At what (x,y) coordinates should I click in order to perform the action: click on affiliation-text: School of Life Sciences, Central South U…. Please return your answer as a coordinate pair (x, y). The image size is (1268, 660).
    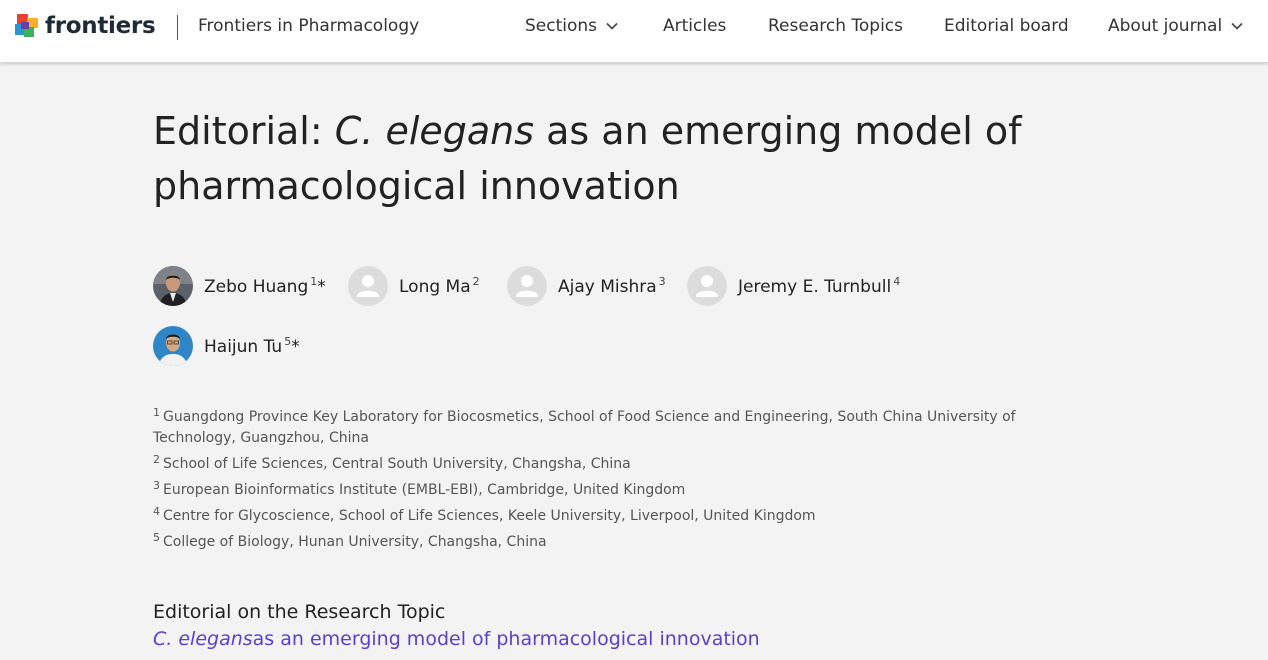
    Looking at the image, I should click on (397, 464).